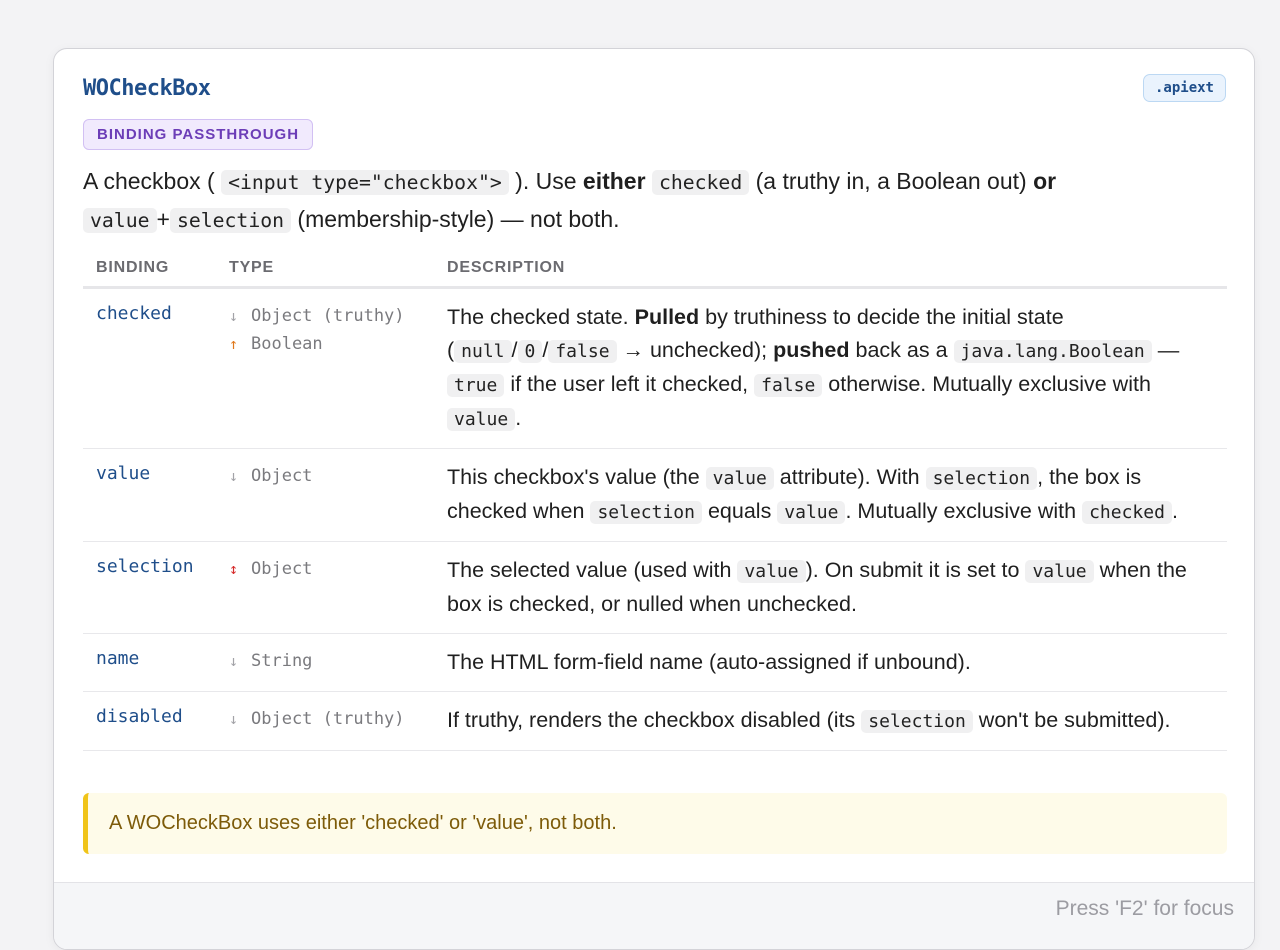 The image size is (1280, 950). I want to click on lead-text: ). Use, so click(545, 181).